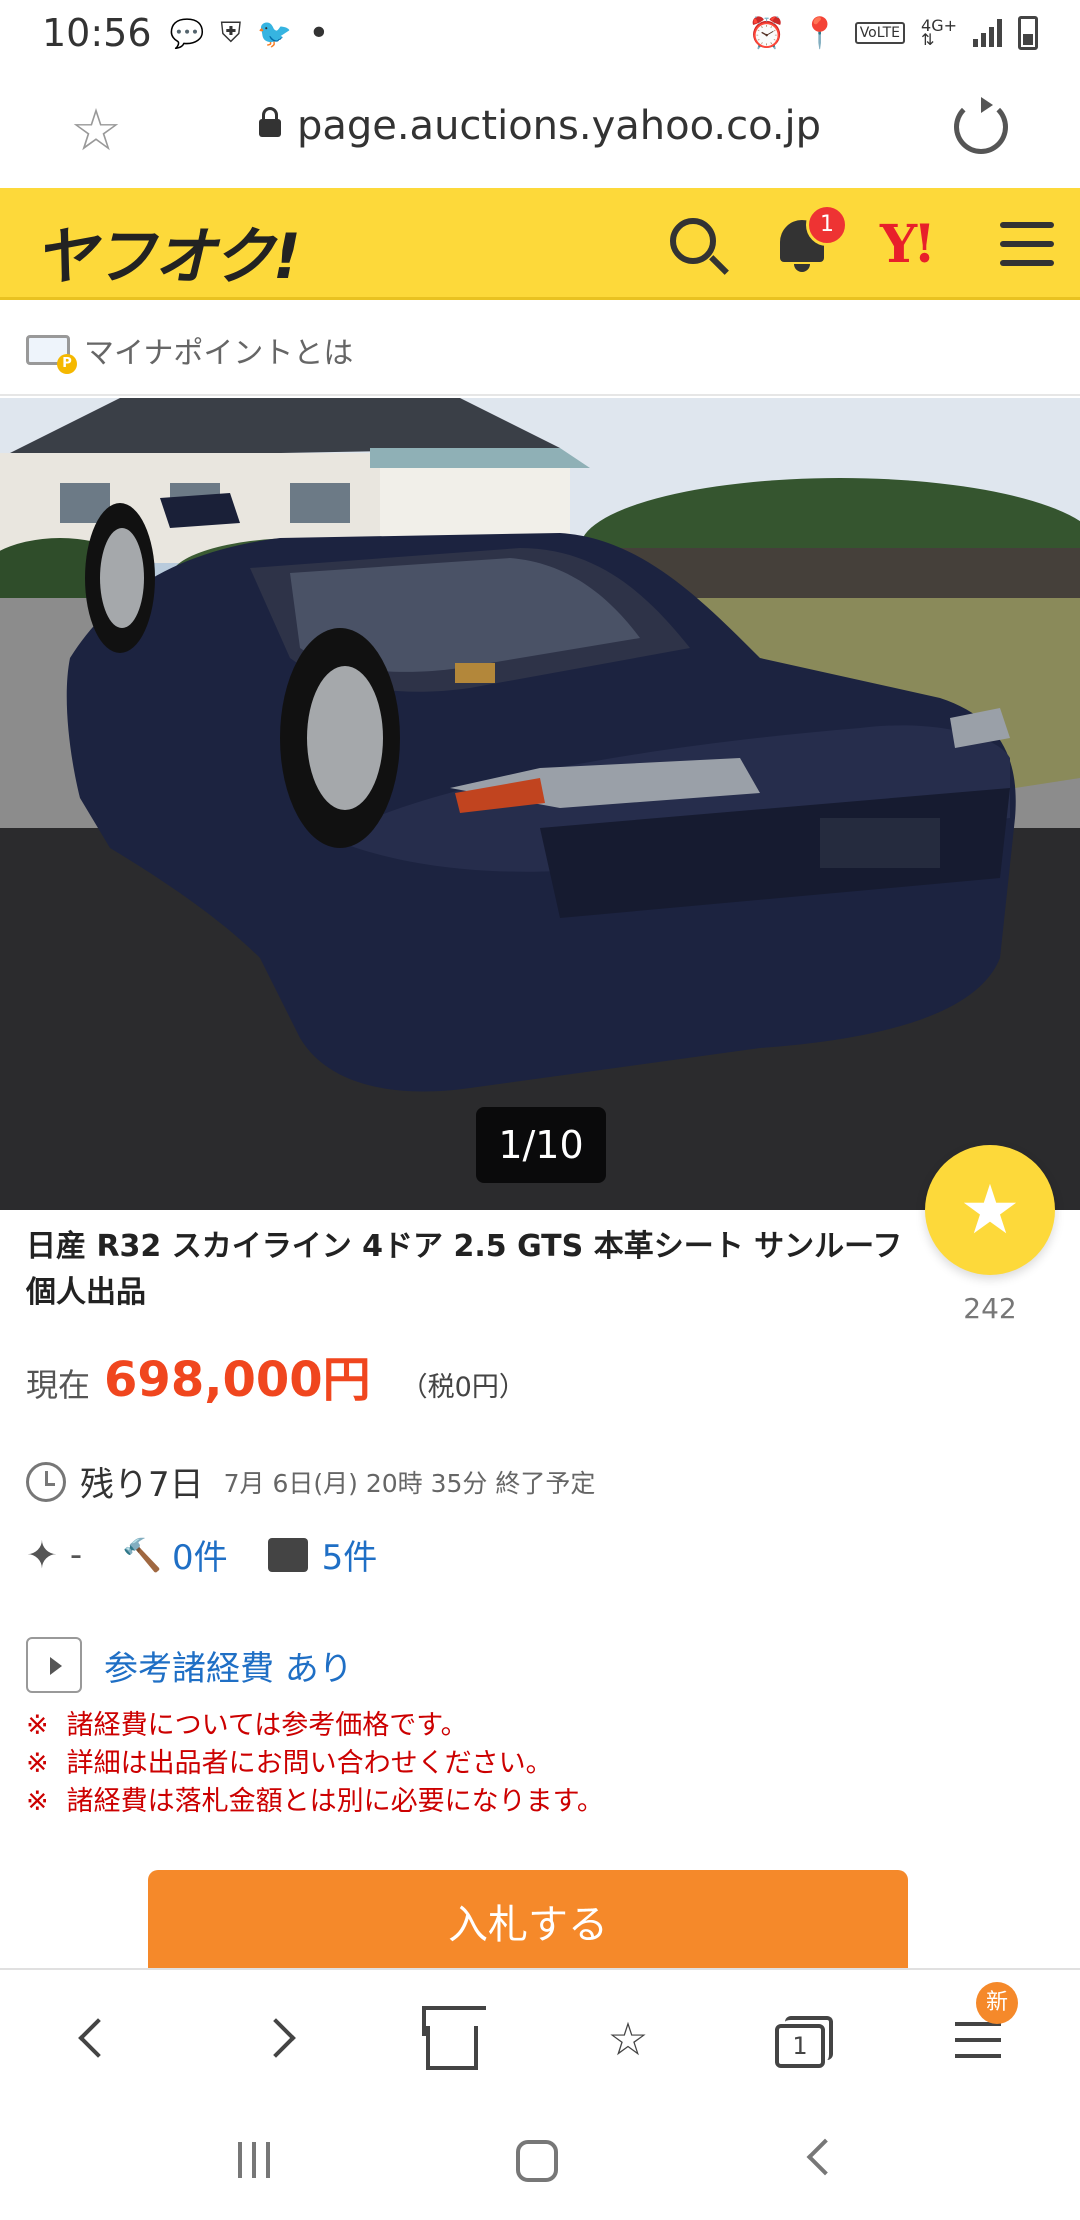 This screenshot has height=2220, width=1080. Describe the element at coordinates (142, 1485) in the screenshot. I see `remaining-time: 残り7日` at that location.